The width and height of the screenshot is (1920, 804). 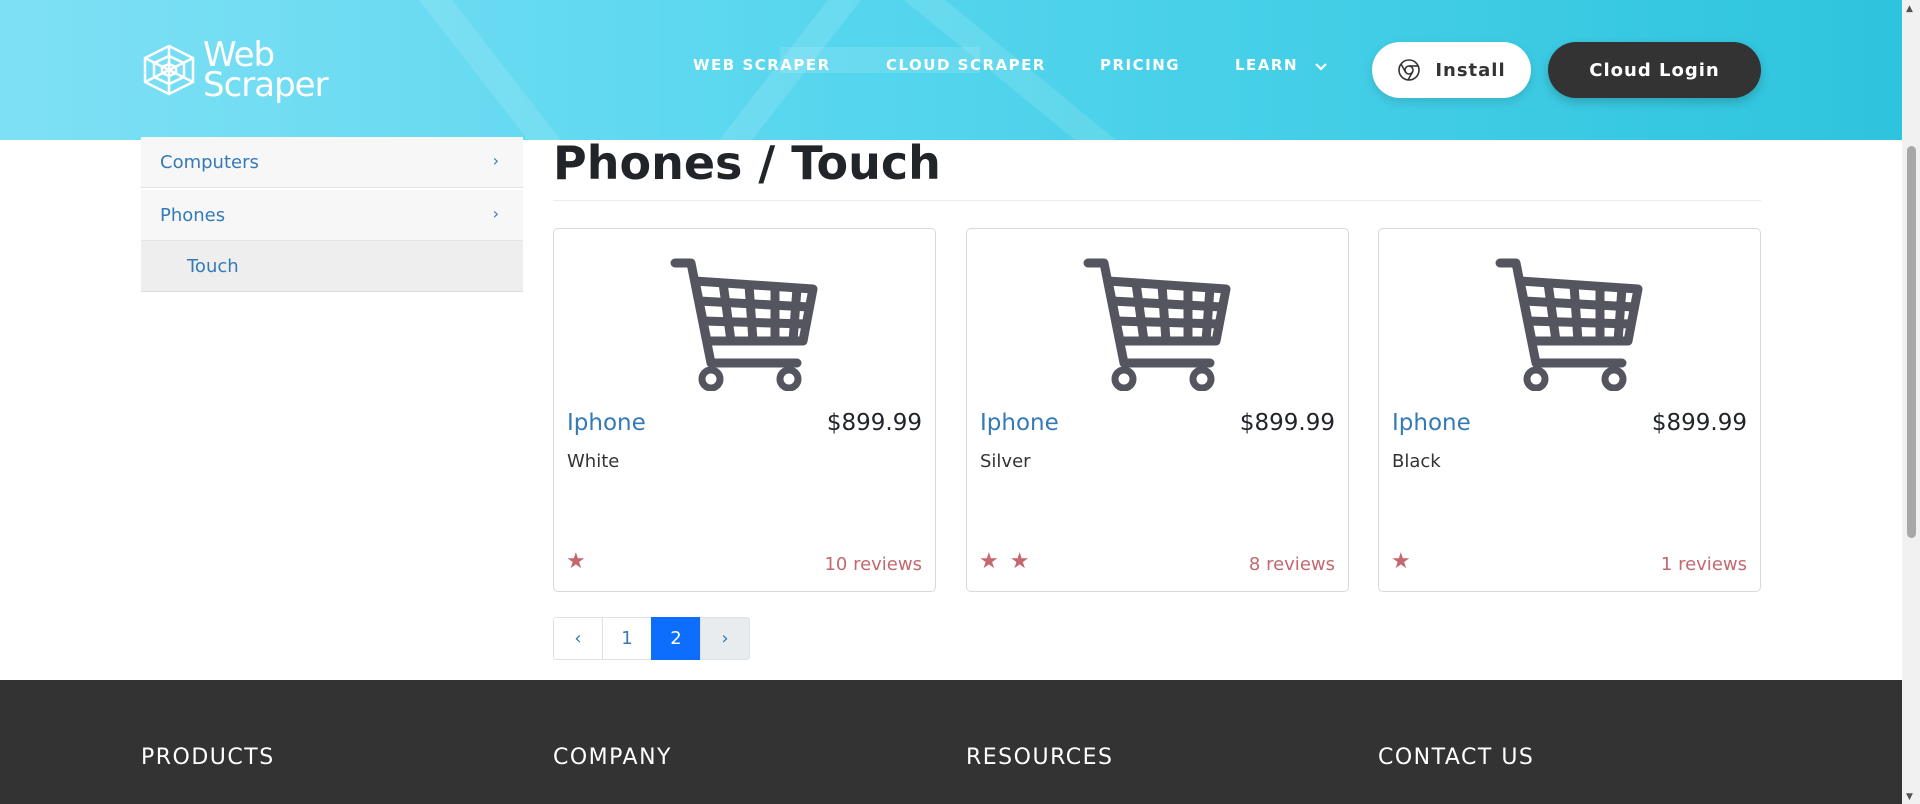 What do you see at coordinates (332, 266) in the screenshot?
I see `sidebar-subitem-touch: Touch` at bounding box center [332, 266].